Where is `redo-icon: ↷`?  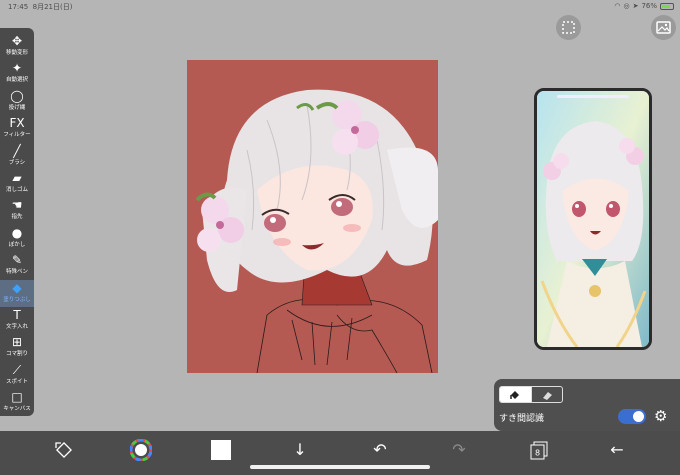 redo-icon: ↷ is located at coordinates (459, 449).